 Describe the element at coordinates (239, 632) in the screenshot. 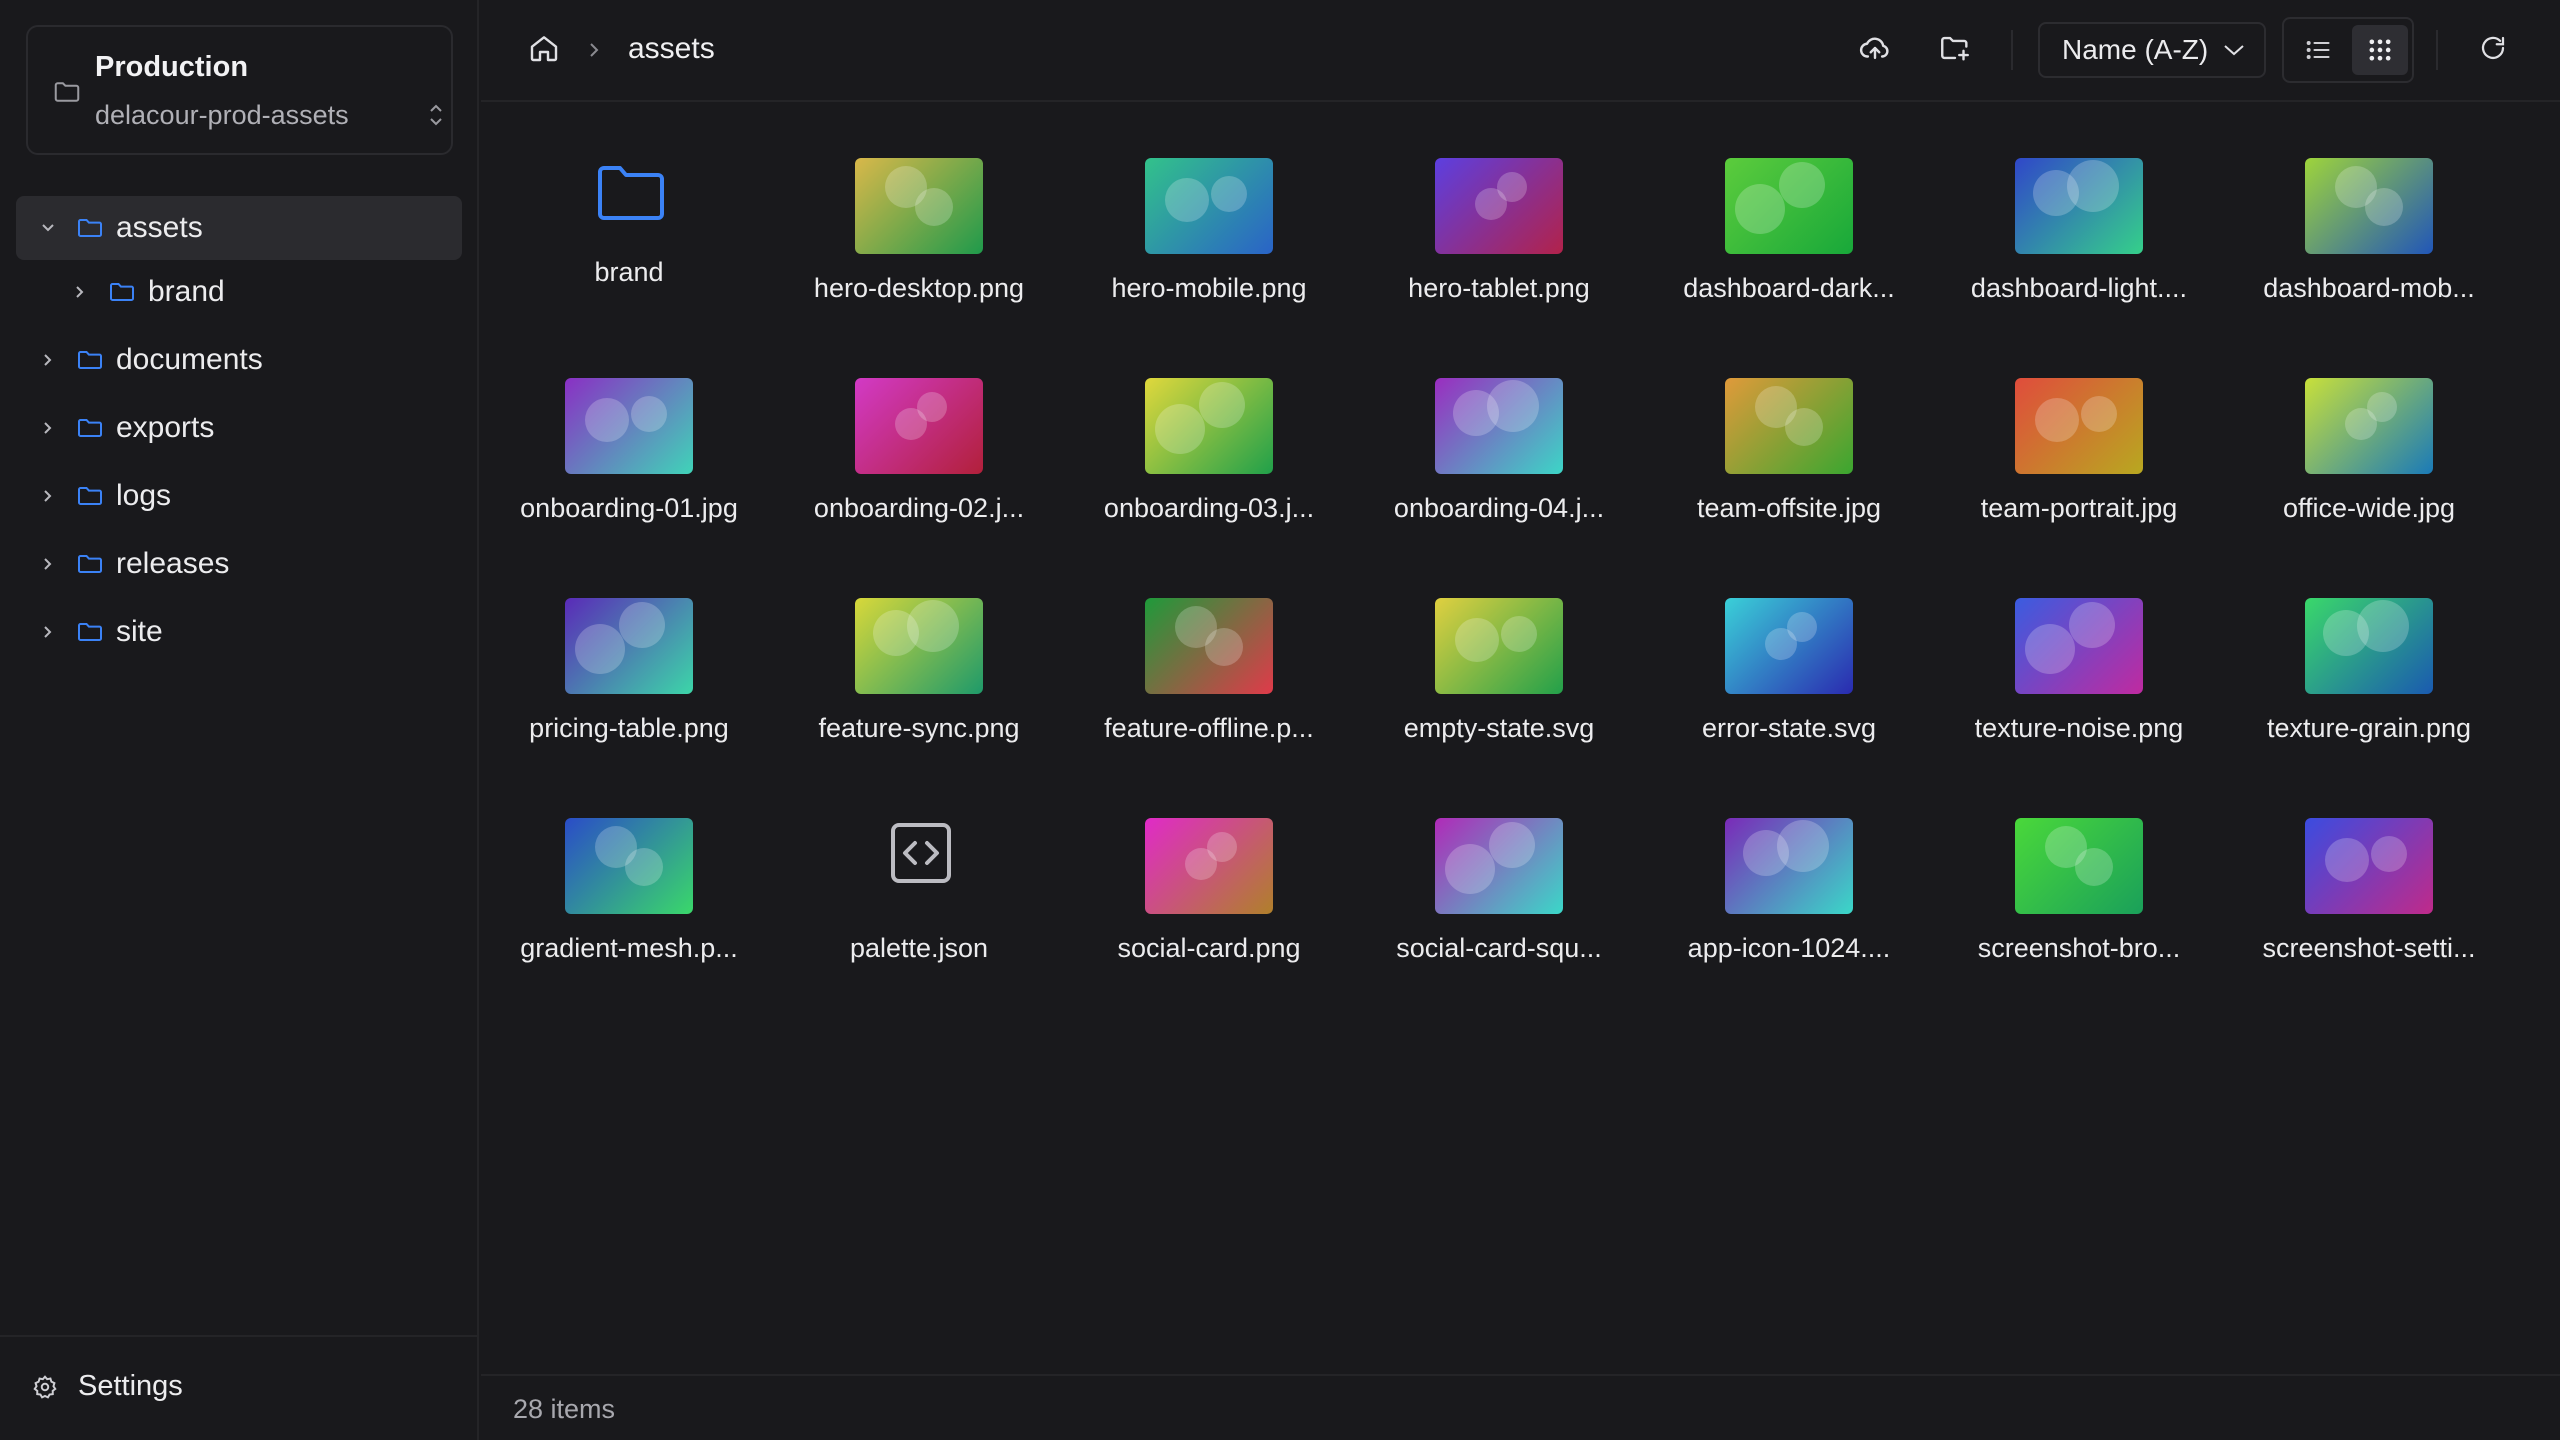

I see `tree-item-site: site` at that location.